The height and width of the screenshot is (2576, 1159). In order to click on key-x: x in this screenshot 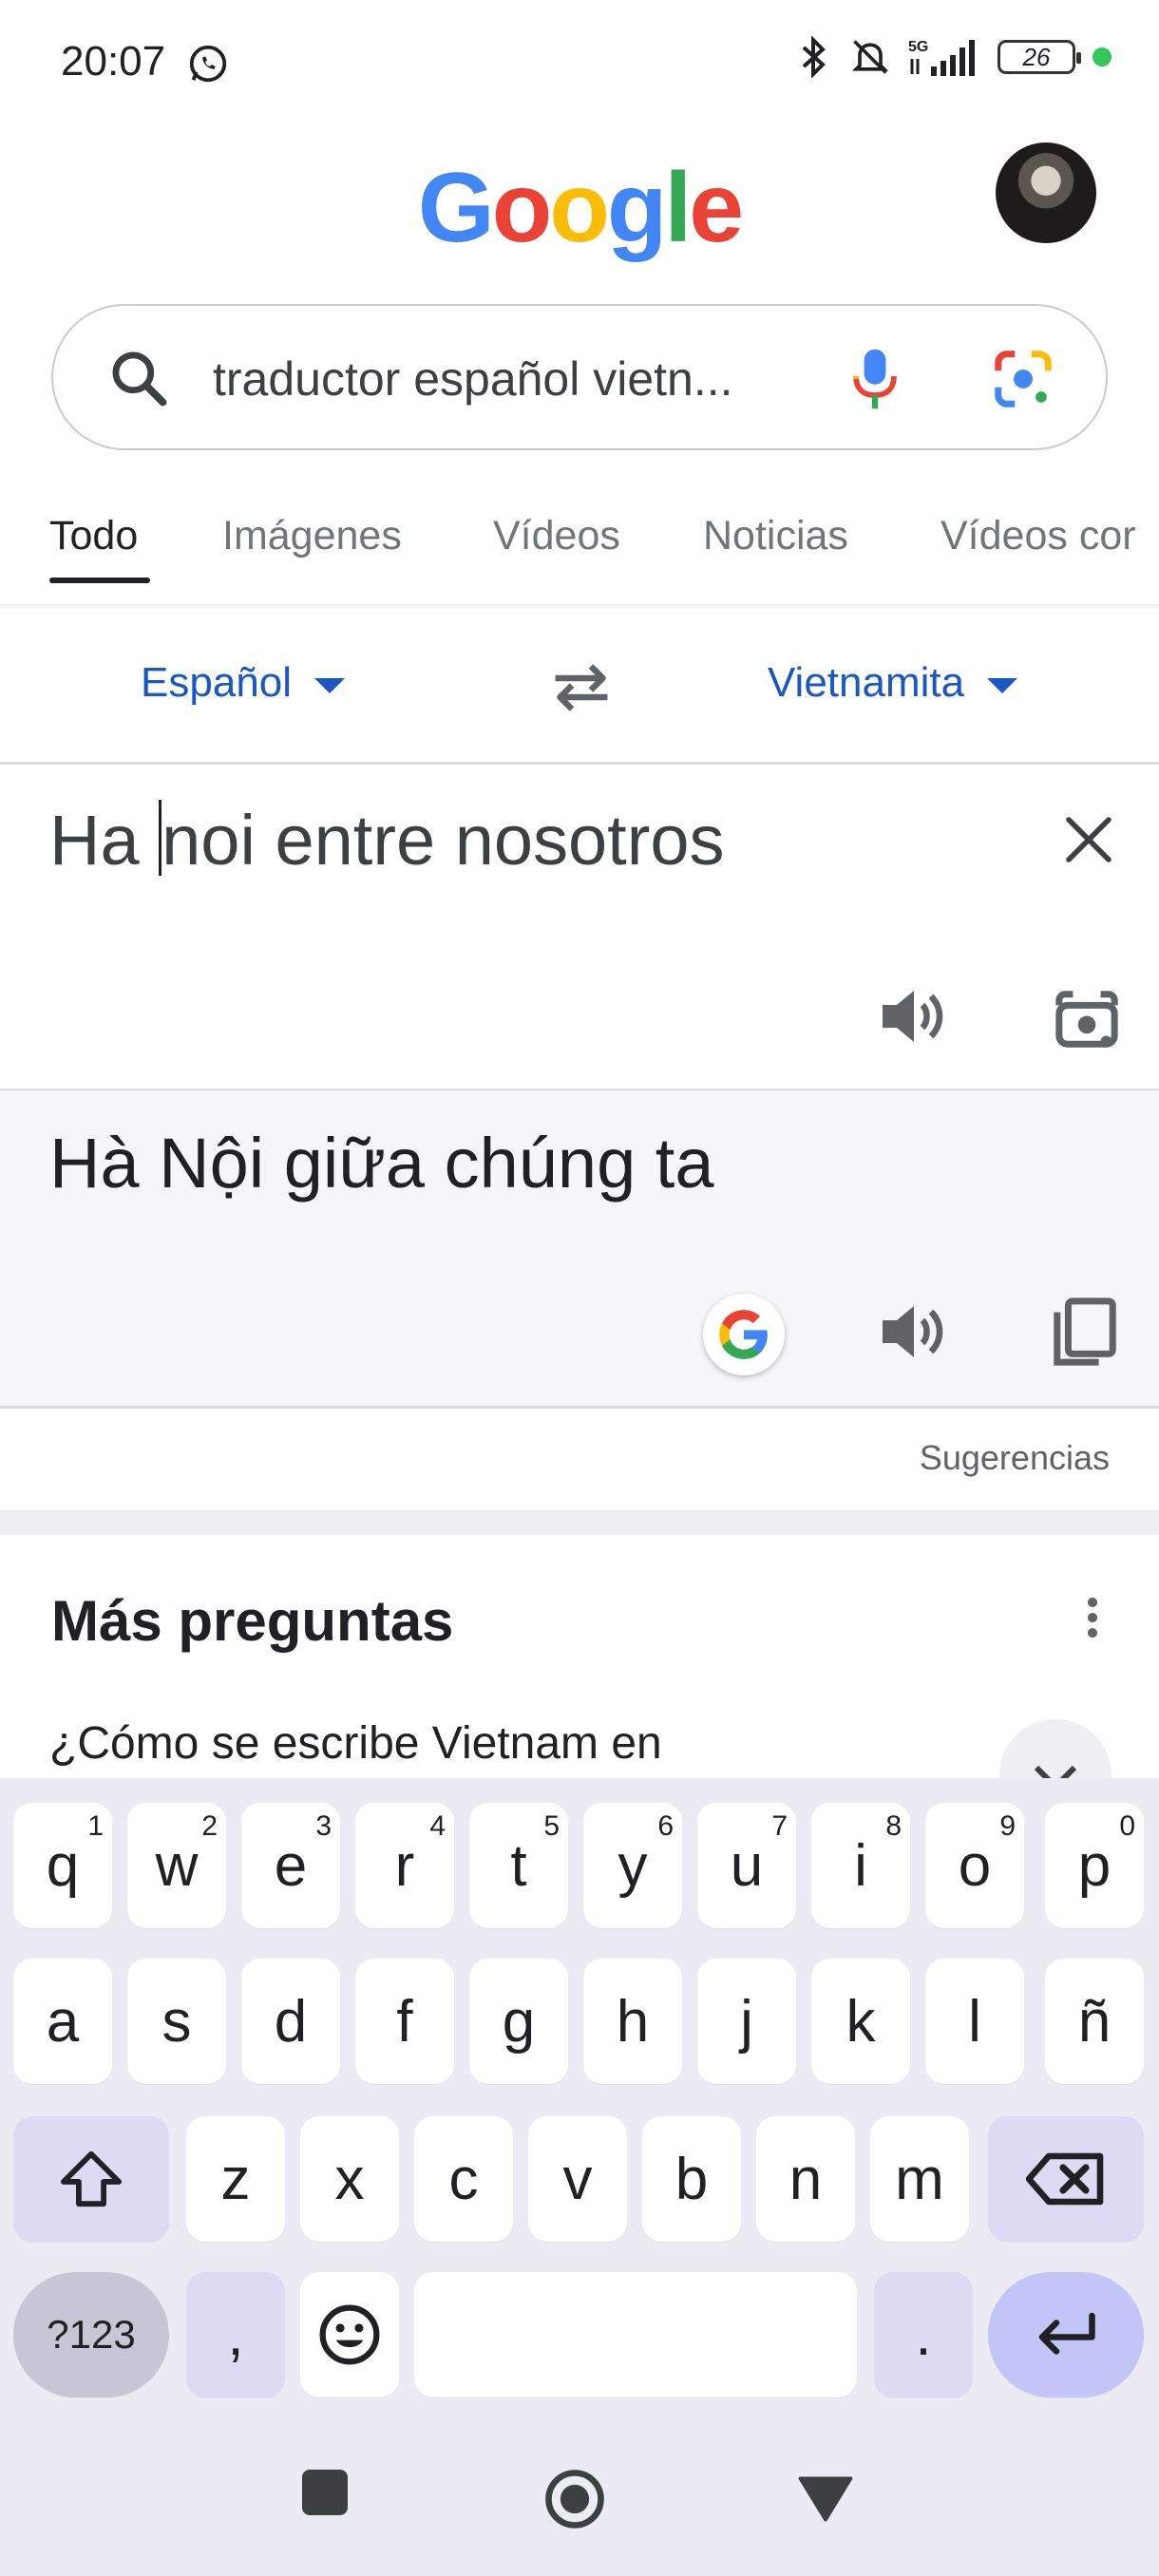, I will do `click(349, 2179)`.